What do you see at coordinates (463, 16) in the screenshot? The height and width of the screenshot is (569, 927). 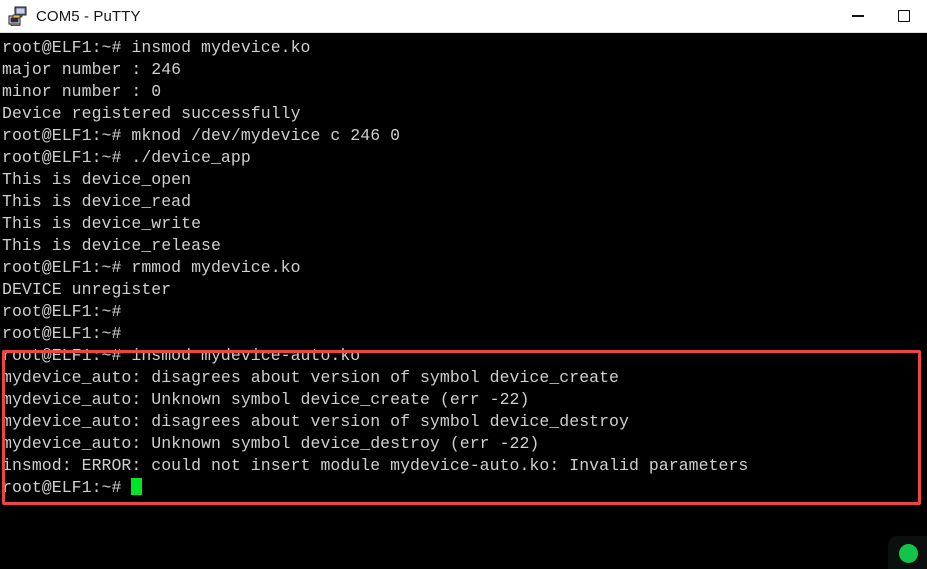 I see `window-titlebar: COM5 - PuTTY` at bounding box center [463, 16].